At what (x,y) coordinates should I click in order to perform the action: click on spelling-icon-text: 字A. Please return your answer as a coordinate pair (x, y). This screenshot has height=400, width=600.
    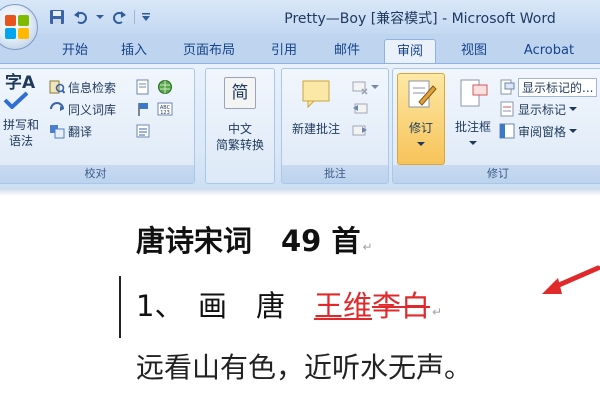
    Looking at the image, I should click on (20, 83).